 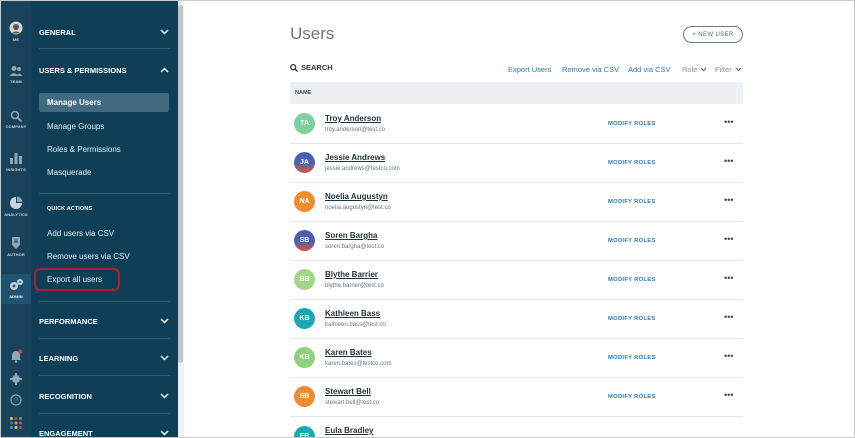 I want to click on user-name-link: Soren Bargha, so click(x=351, y=235).